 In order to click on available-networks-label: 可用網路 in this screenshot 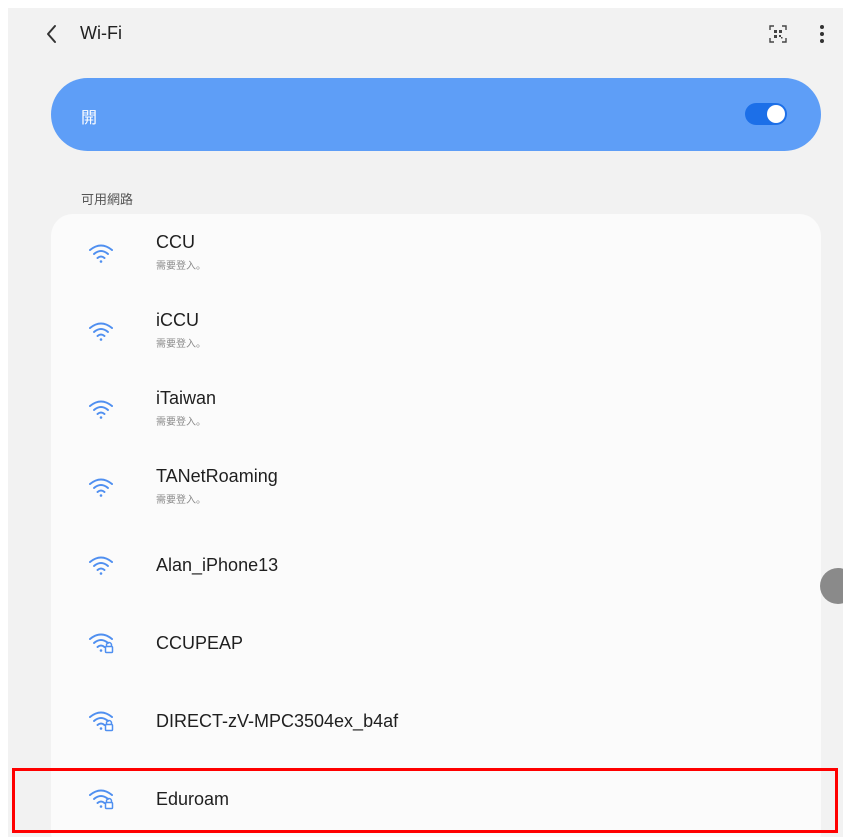, I will do `click(107, 199)`.